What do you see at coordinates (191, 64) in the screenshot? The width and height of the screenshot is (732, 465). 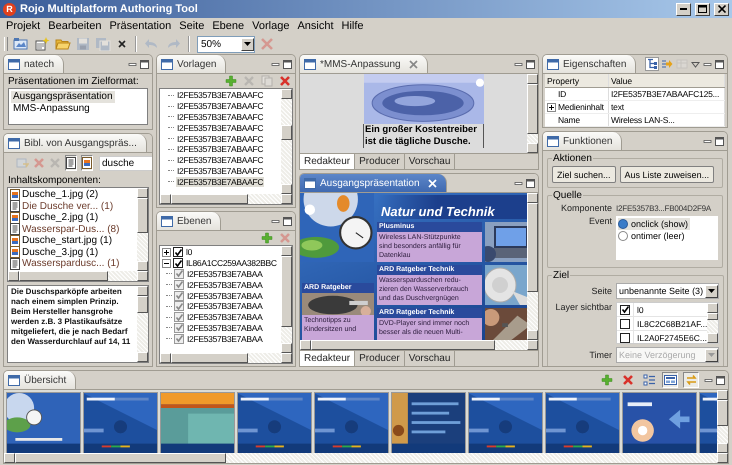 I see `panel-tab: Vorlagen` at bounding box center [191, 64].